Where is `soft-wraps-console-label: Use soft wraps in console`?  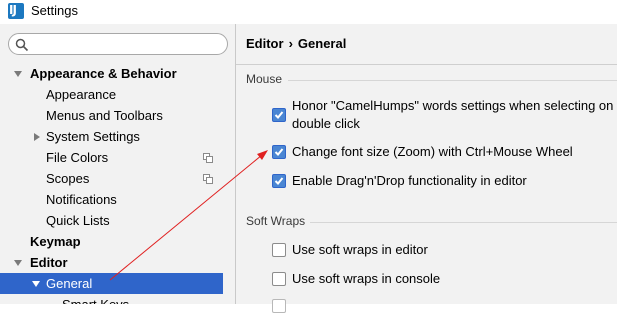 soft-wraps-console-label: Use soft wraps in console is located at coordinates (366, 278).